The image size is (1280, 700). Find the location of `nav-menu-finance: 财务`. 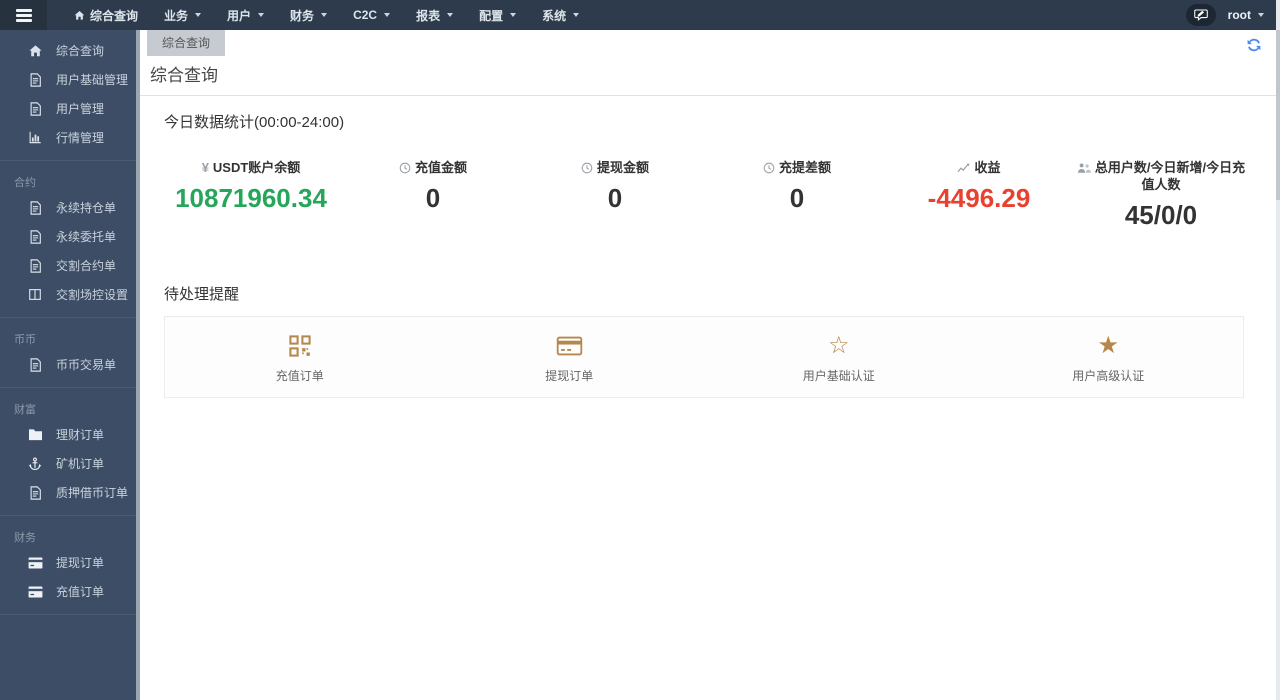

nav-menu-finance: 财务 is located at coordinates (308, 15).